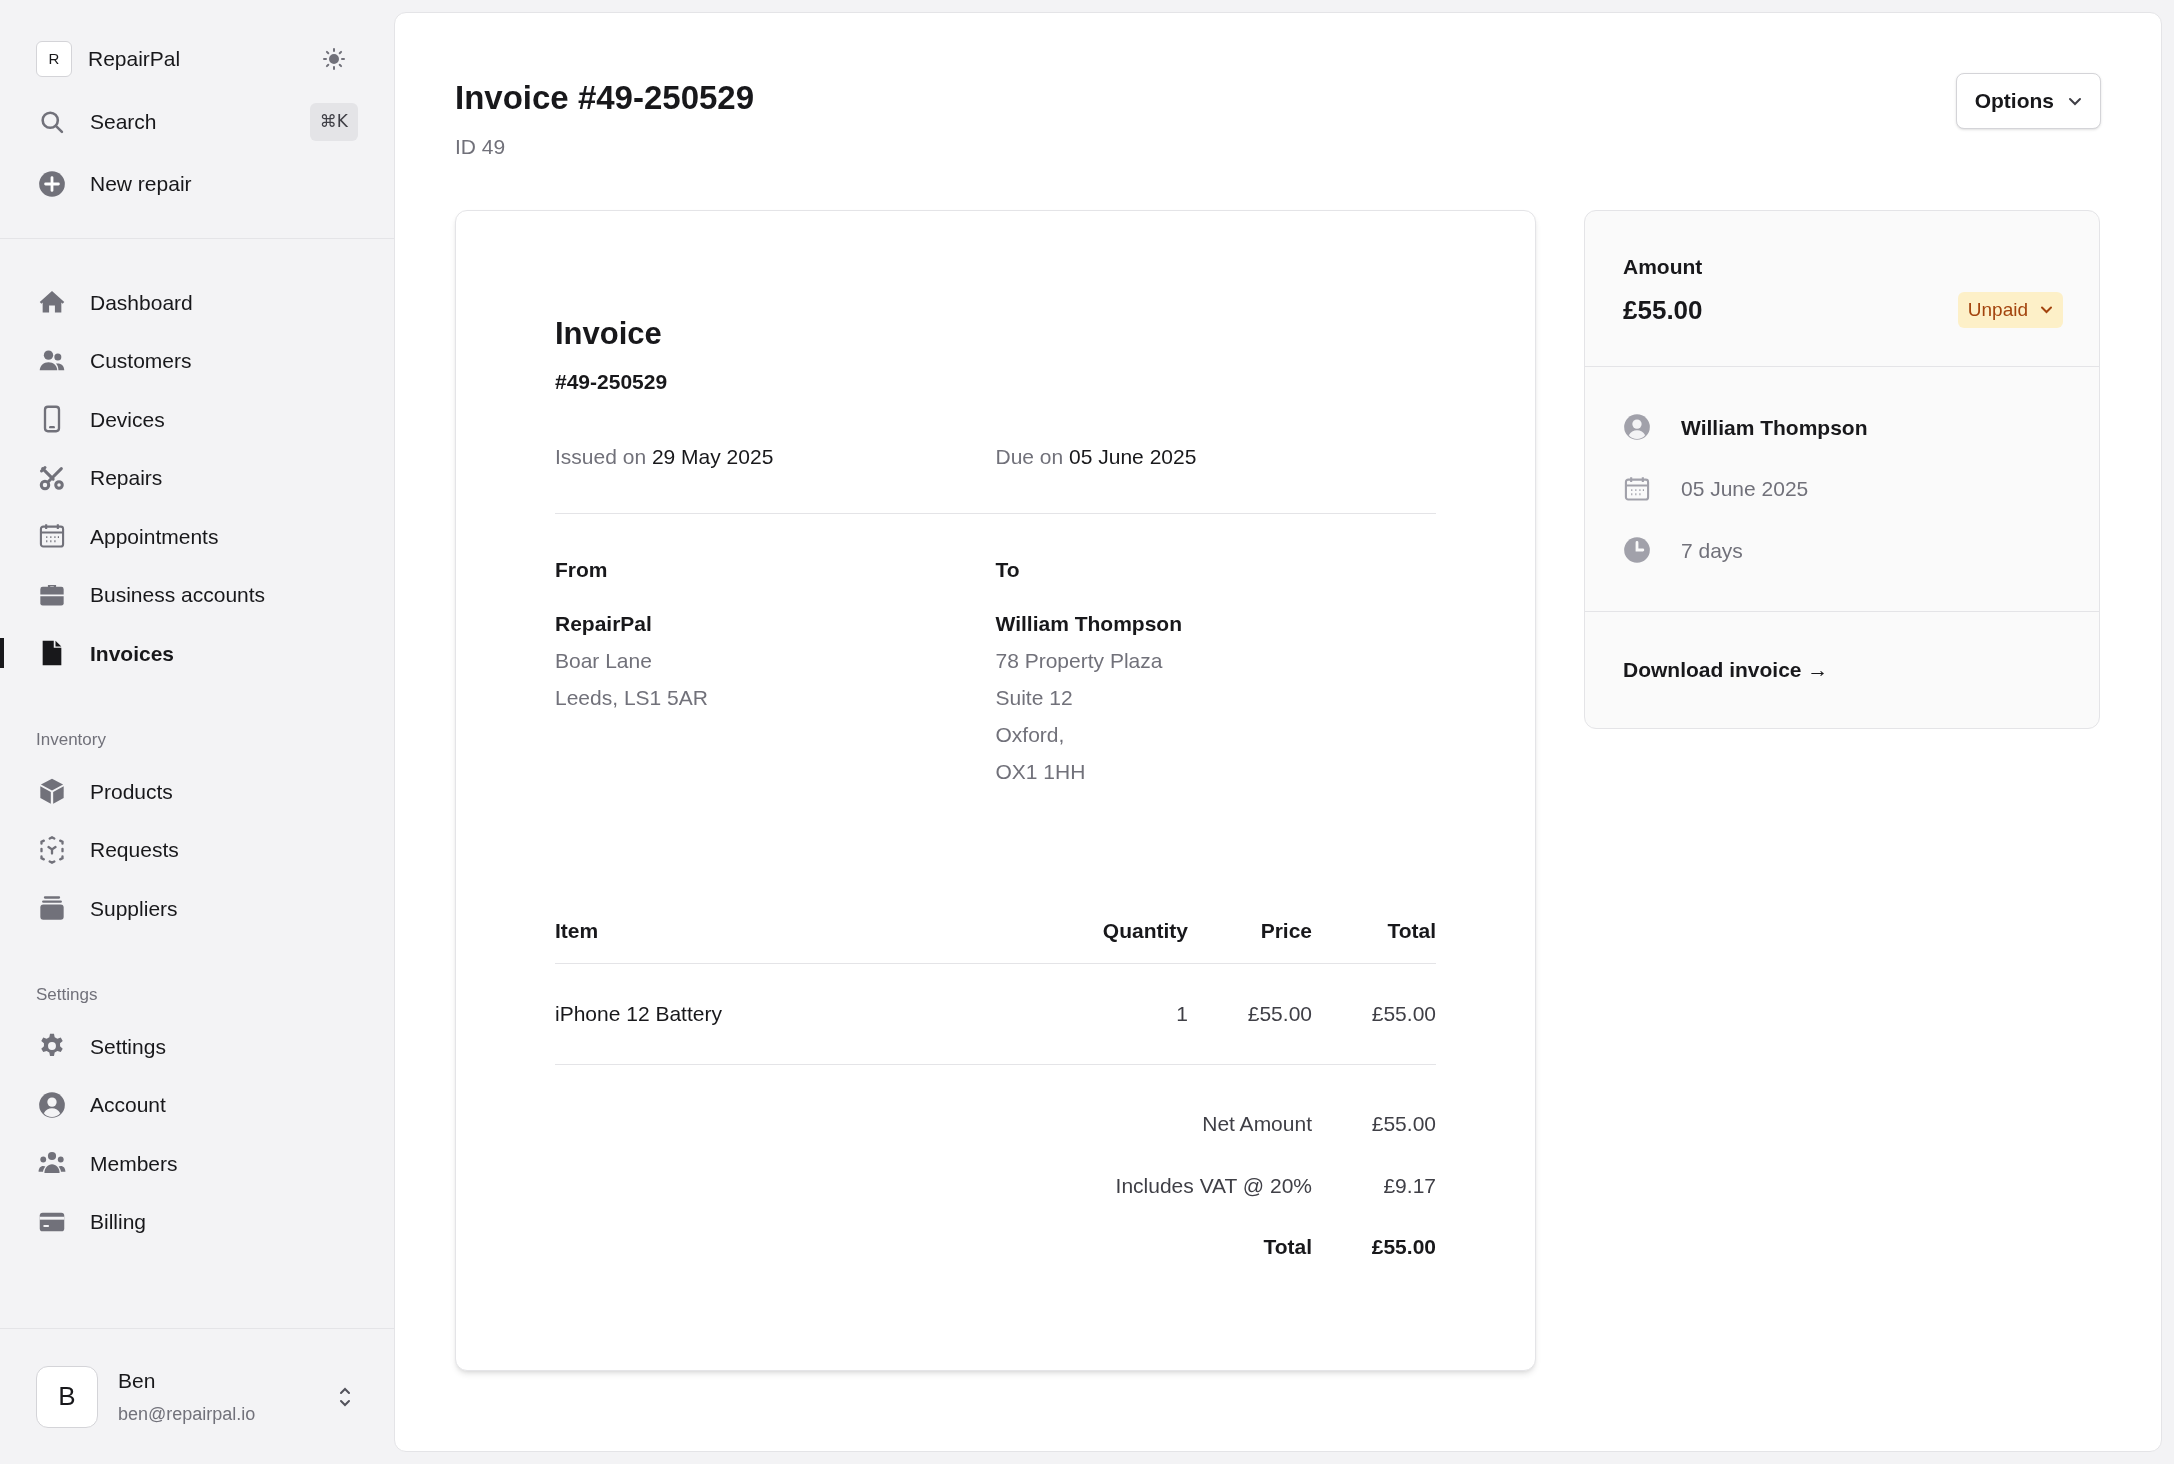  Describe the element at coordinates (52, 791) in the screenshot. I see `cube-icon` at that location.